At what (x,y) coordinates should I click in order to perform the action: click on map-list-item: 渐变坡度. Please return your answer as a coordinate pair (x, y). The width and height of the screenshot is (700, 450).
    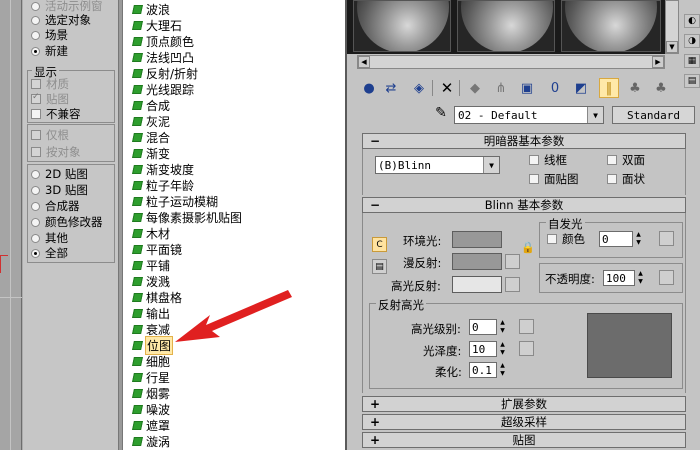
    Looking at the image, I should click on (163, 169).